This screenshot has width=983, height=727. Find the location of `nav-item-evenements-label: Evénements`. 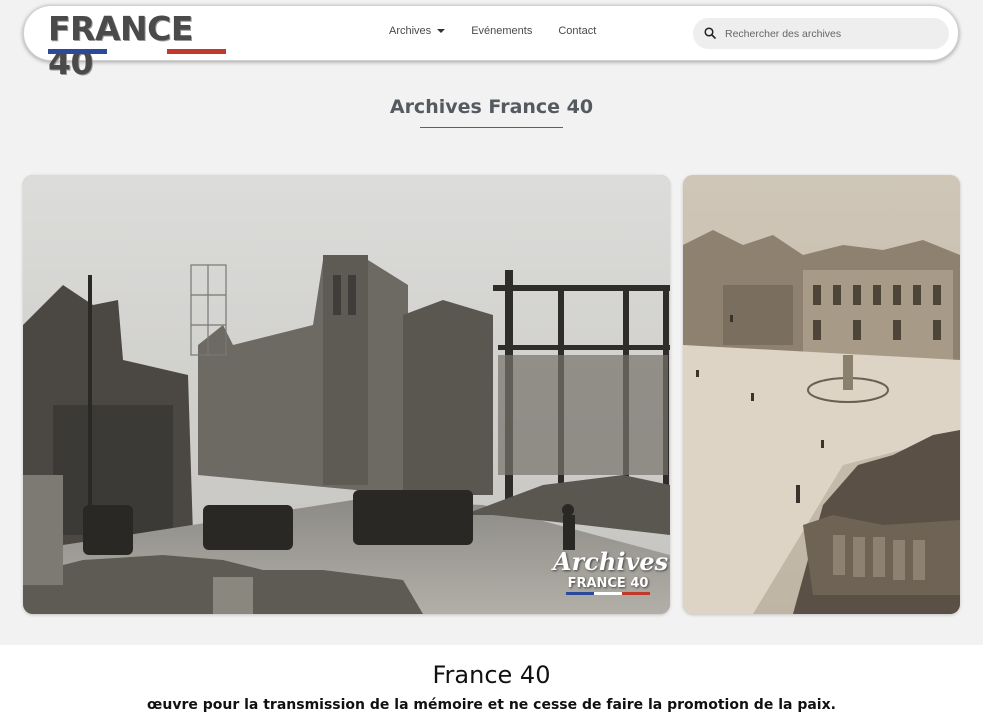

nav-item-evenements-label: Evénements is located at coordinates (502, 31).